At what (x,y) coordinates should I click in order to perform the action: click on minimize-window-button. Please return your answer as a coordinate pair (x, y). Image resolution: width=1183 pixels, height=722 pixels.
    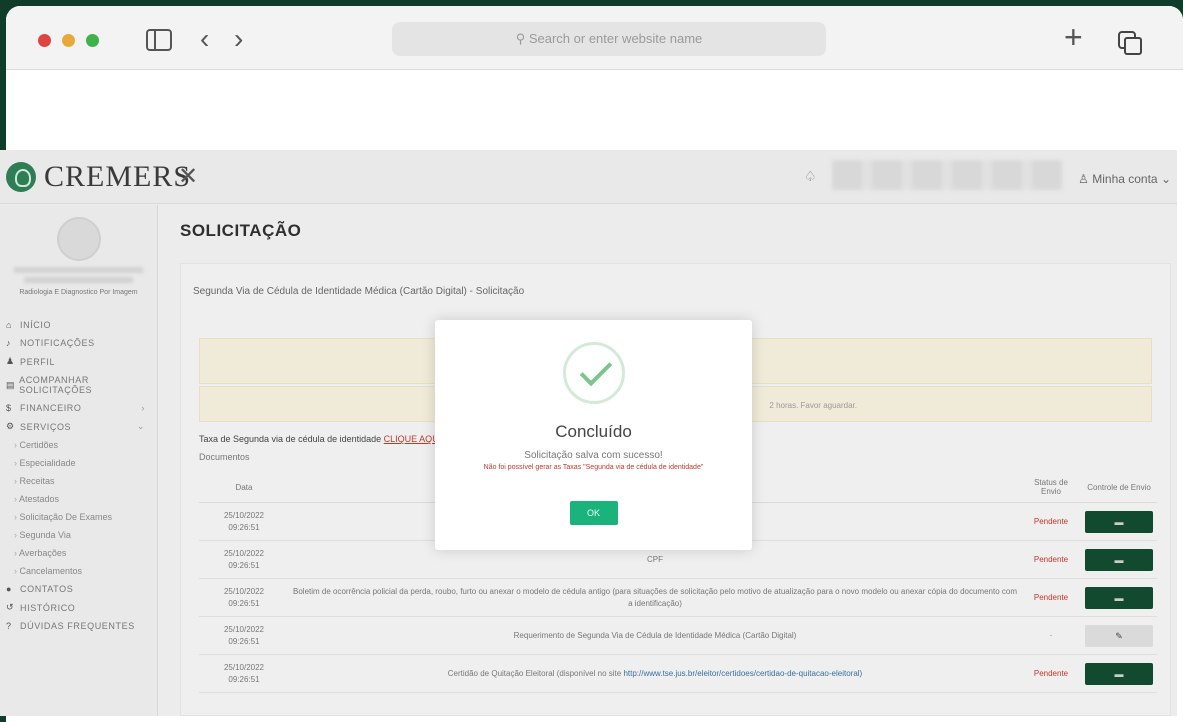
    Looking at the image, I should click on (68, 40).